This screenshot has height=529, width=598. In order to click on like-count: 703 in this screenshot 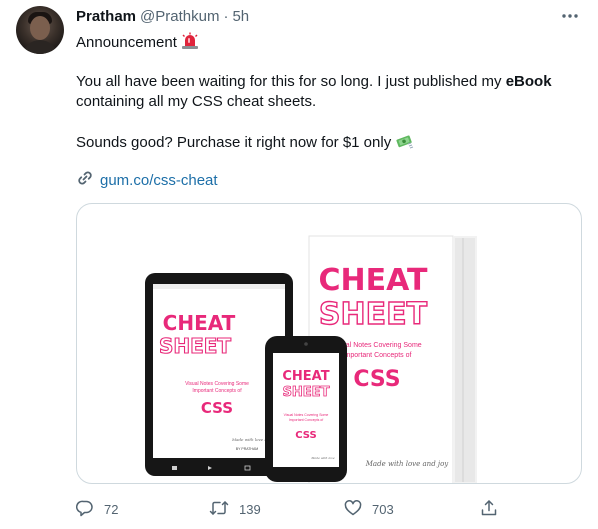, I will do `click(383, 509)`.